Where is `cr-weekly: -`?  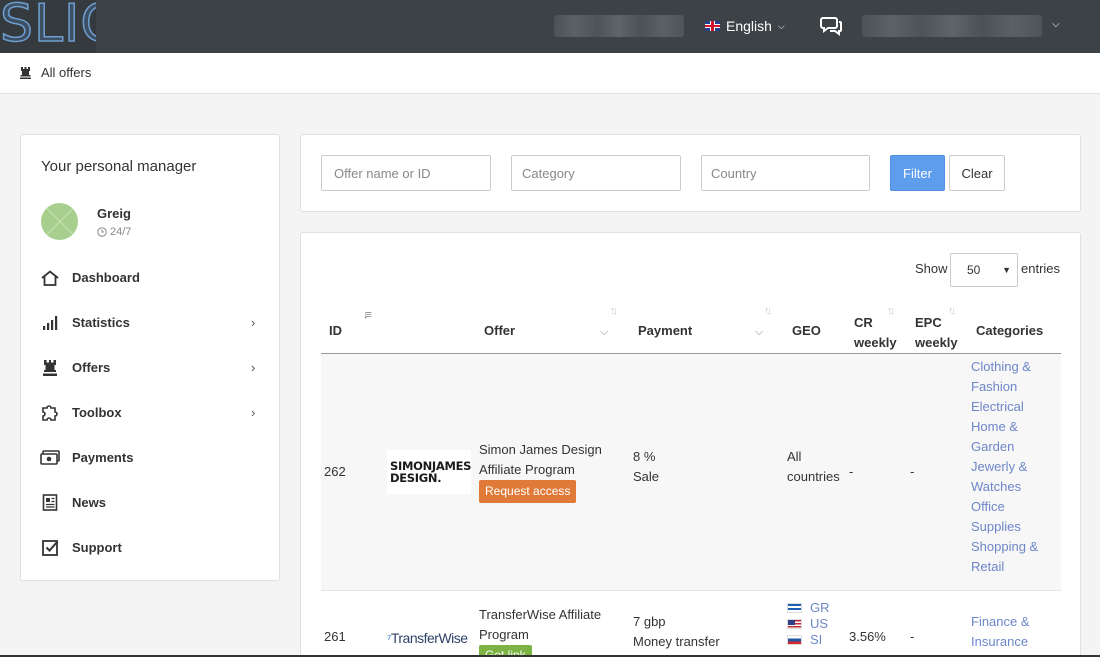
cr-weekly: - is located at coordinates (851, 471).